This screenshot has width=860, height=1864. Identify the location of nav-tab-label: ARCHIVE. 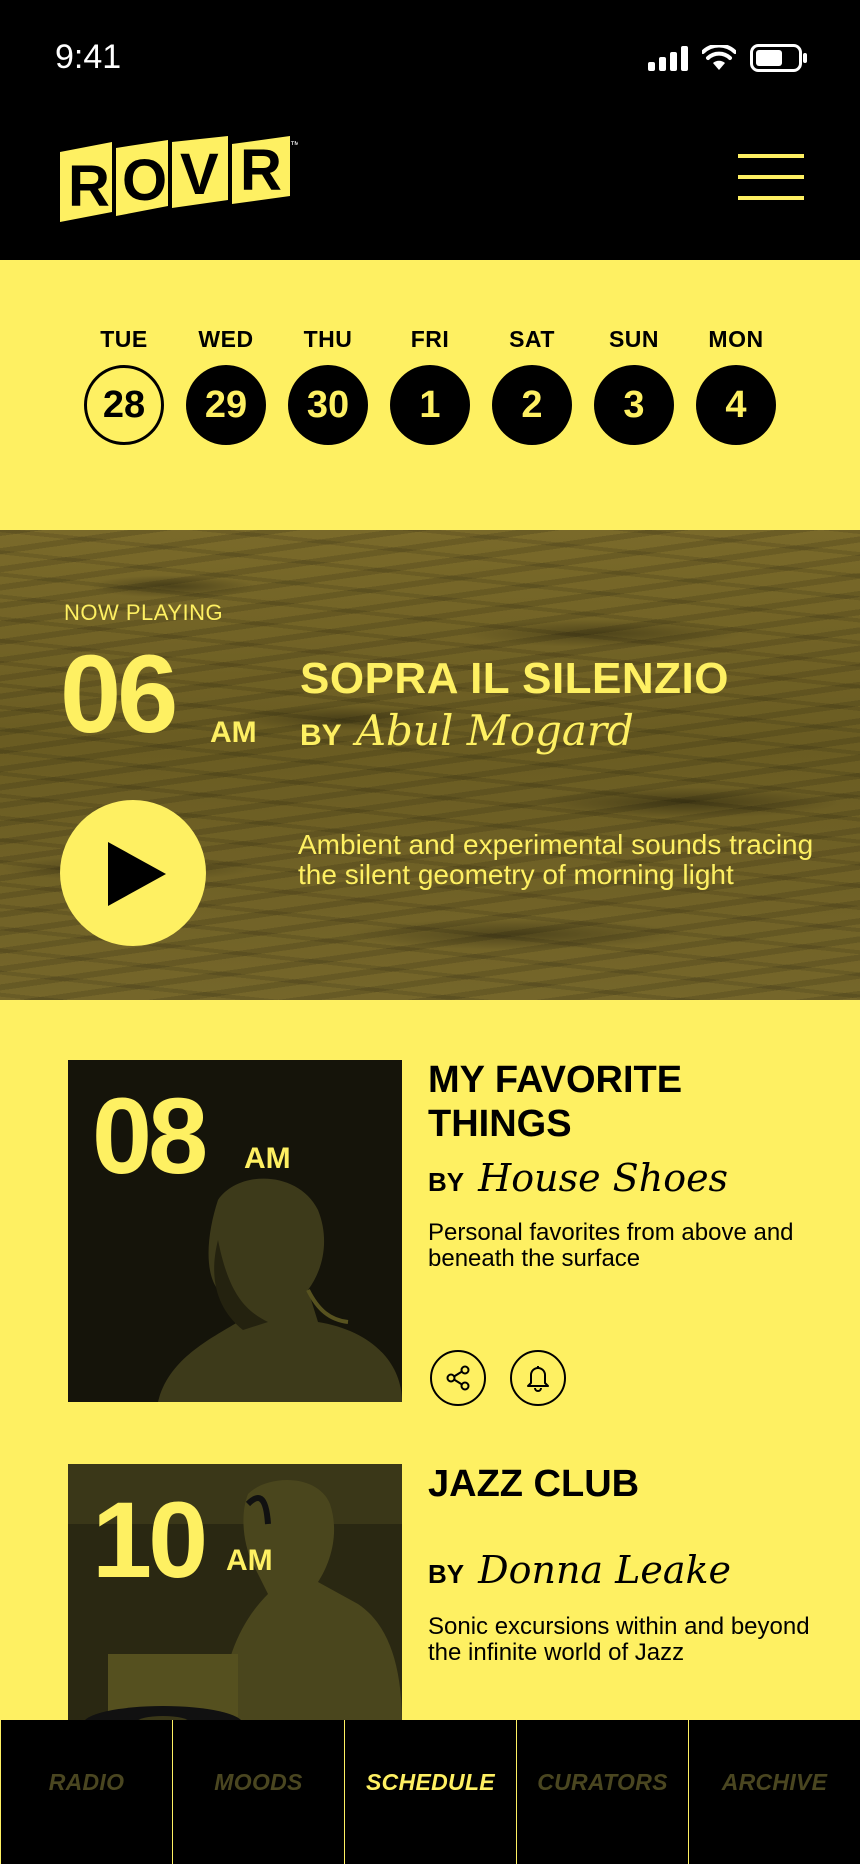
(774, 1781).